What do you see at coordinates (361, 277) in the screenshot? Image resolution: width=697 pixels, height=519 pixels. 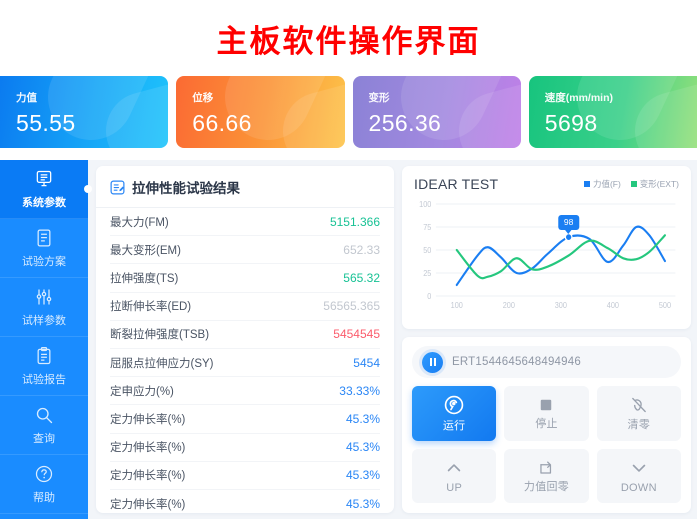 I see `result-value: 565.32` at bounding box center [361, 277].